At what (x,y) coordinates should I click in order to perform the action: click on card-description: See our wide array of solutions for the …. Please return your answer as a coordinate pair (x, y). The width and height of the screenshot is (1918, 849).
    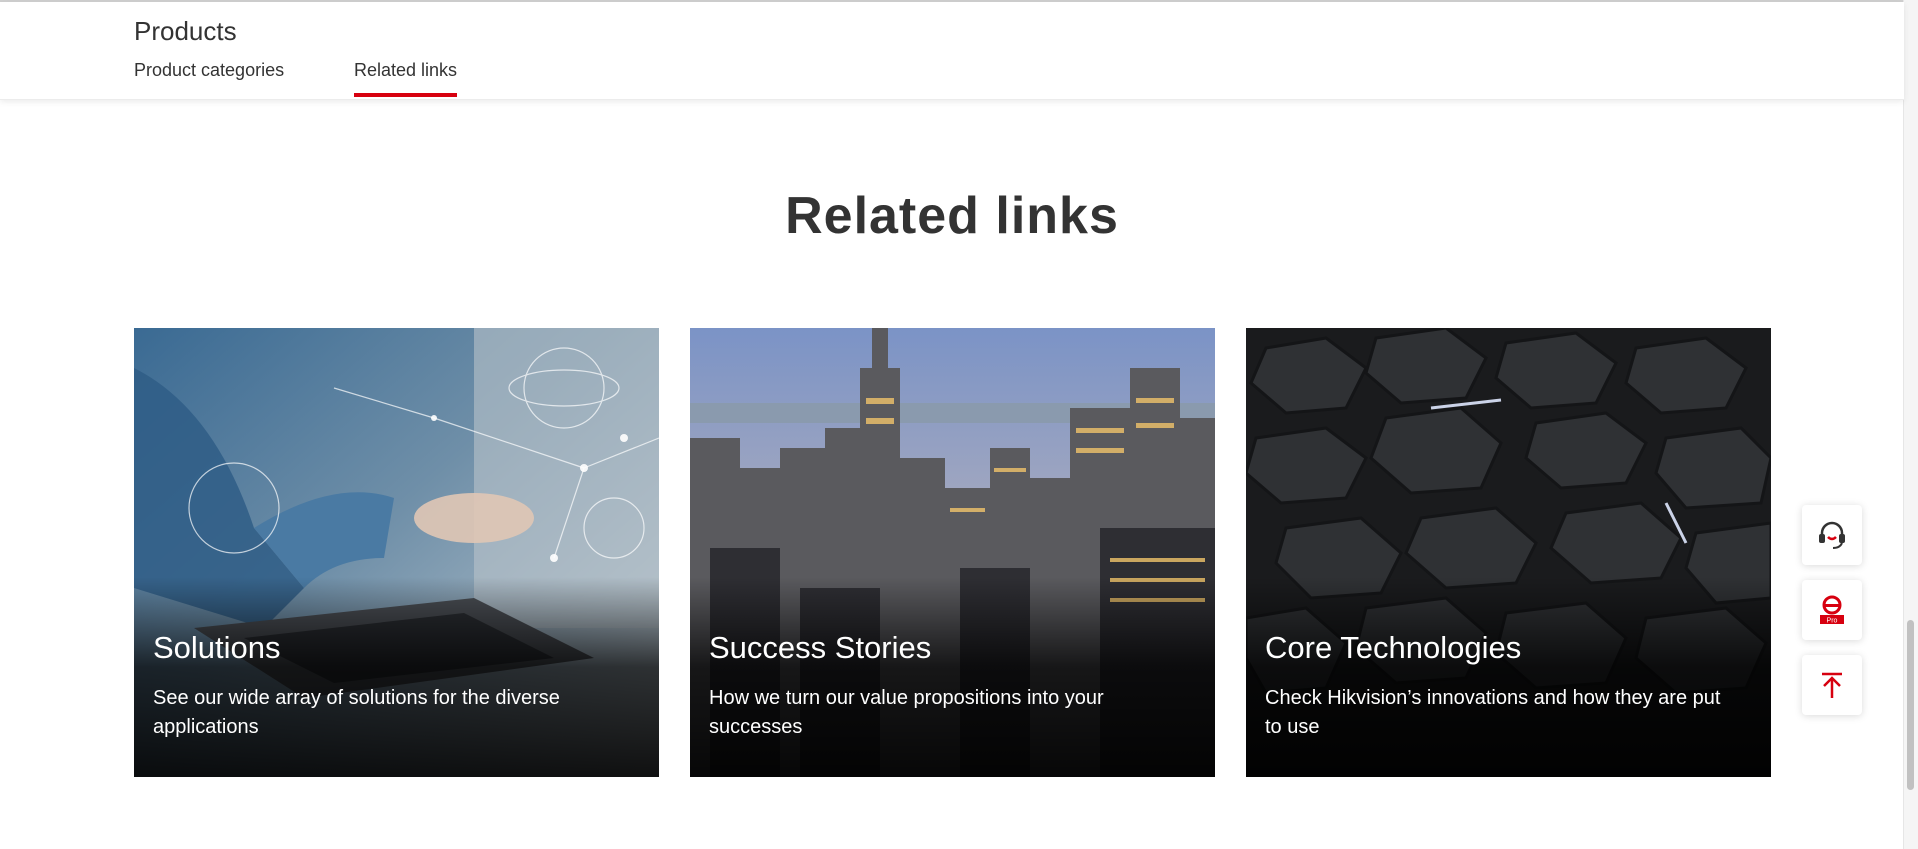
    Looking at the image, I should click on (356, 712).